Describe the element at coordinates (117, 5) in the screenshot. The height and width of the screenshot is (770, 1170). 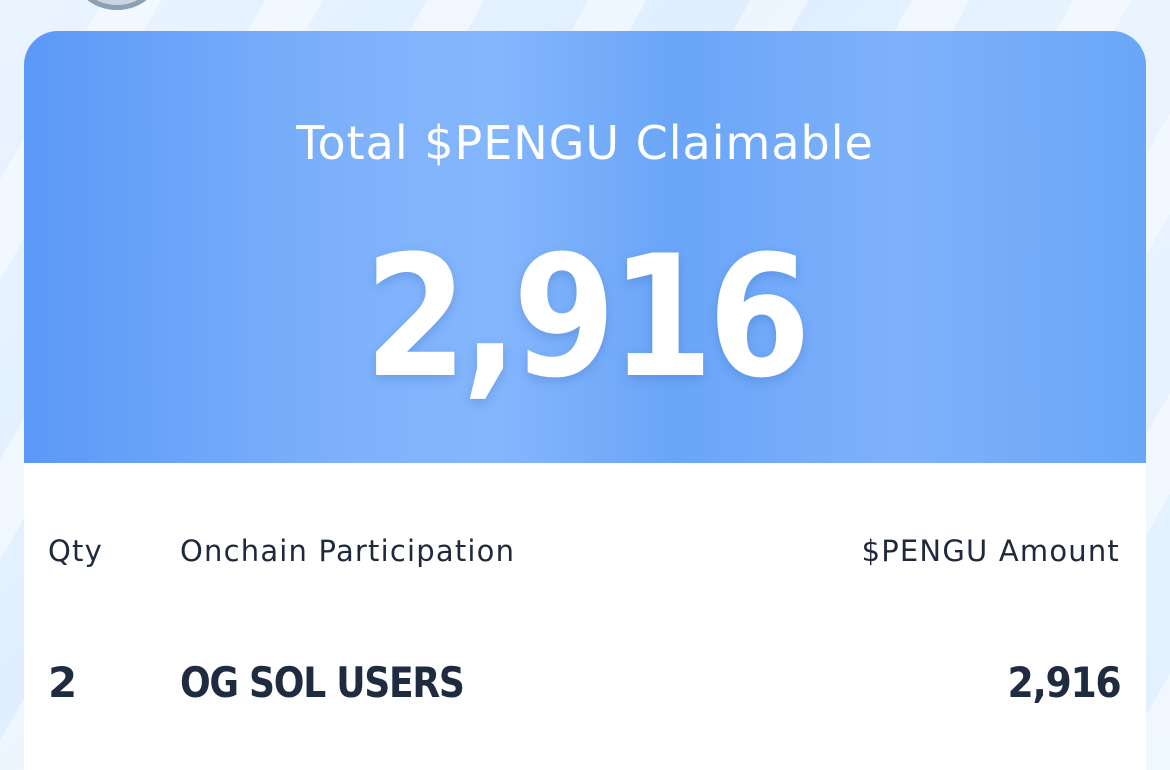
I see `avatar` at that location.